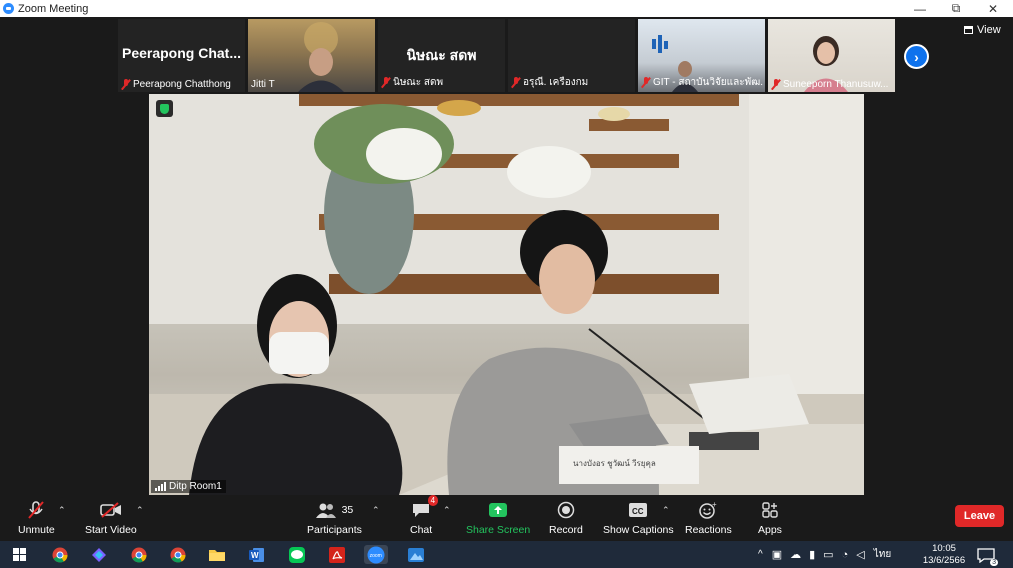 The width and height of the screenshot is (1013, 568). What do you see at coordinates (989, 30) in the screenshot?
I see `view-label: View` at bounding box center [989, 30].